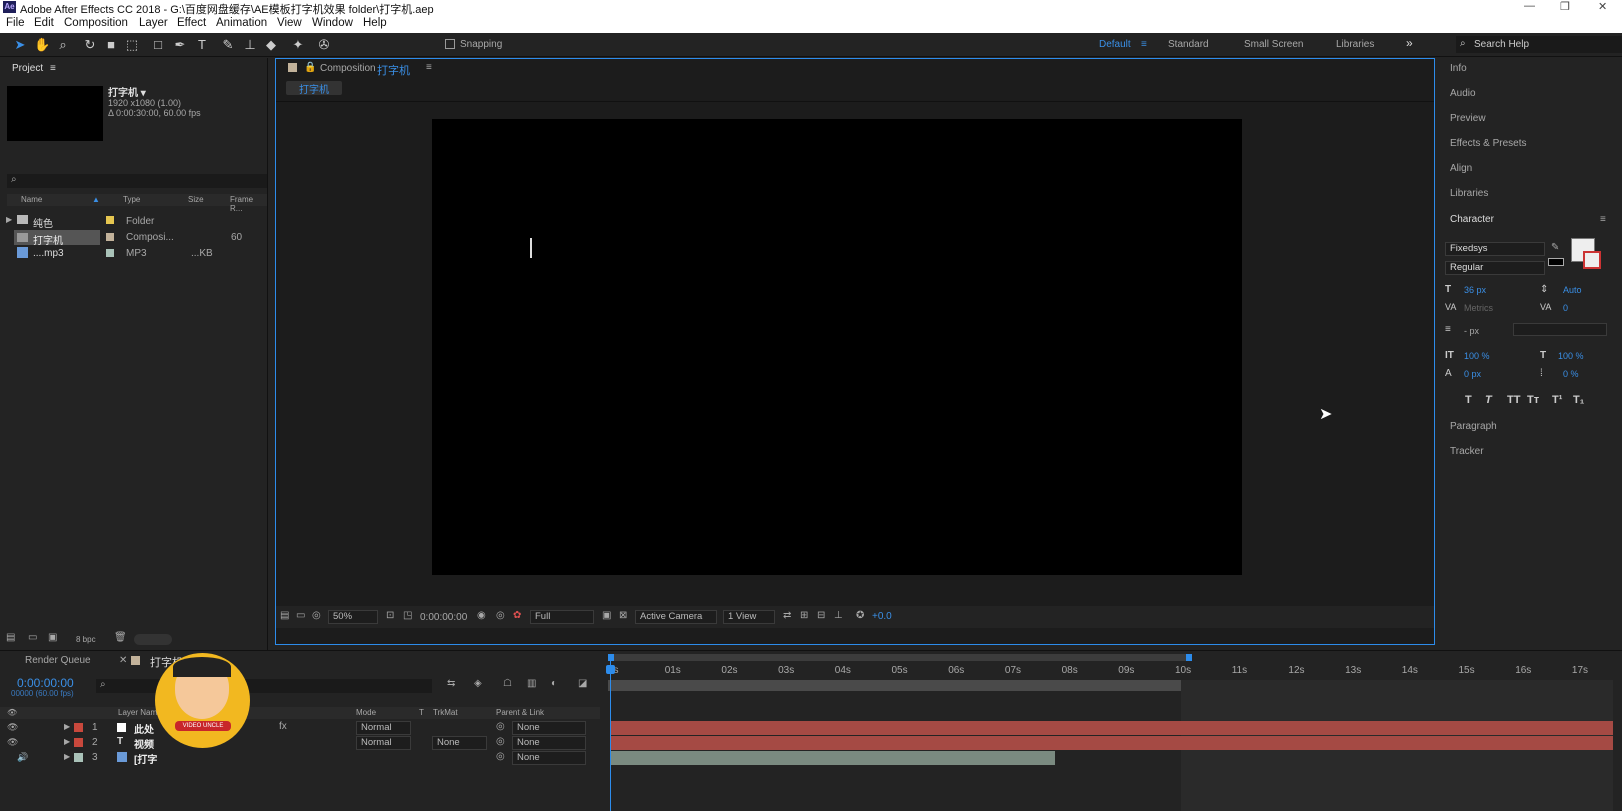  I want to click on font-style-dropdown: Regular, so click(1495, 268).